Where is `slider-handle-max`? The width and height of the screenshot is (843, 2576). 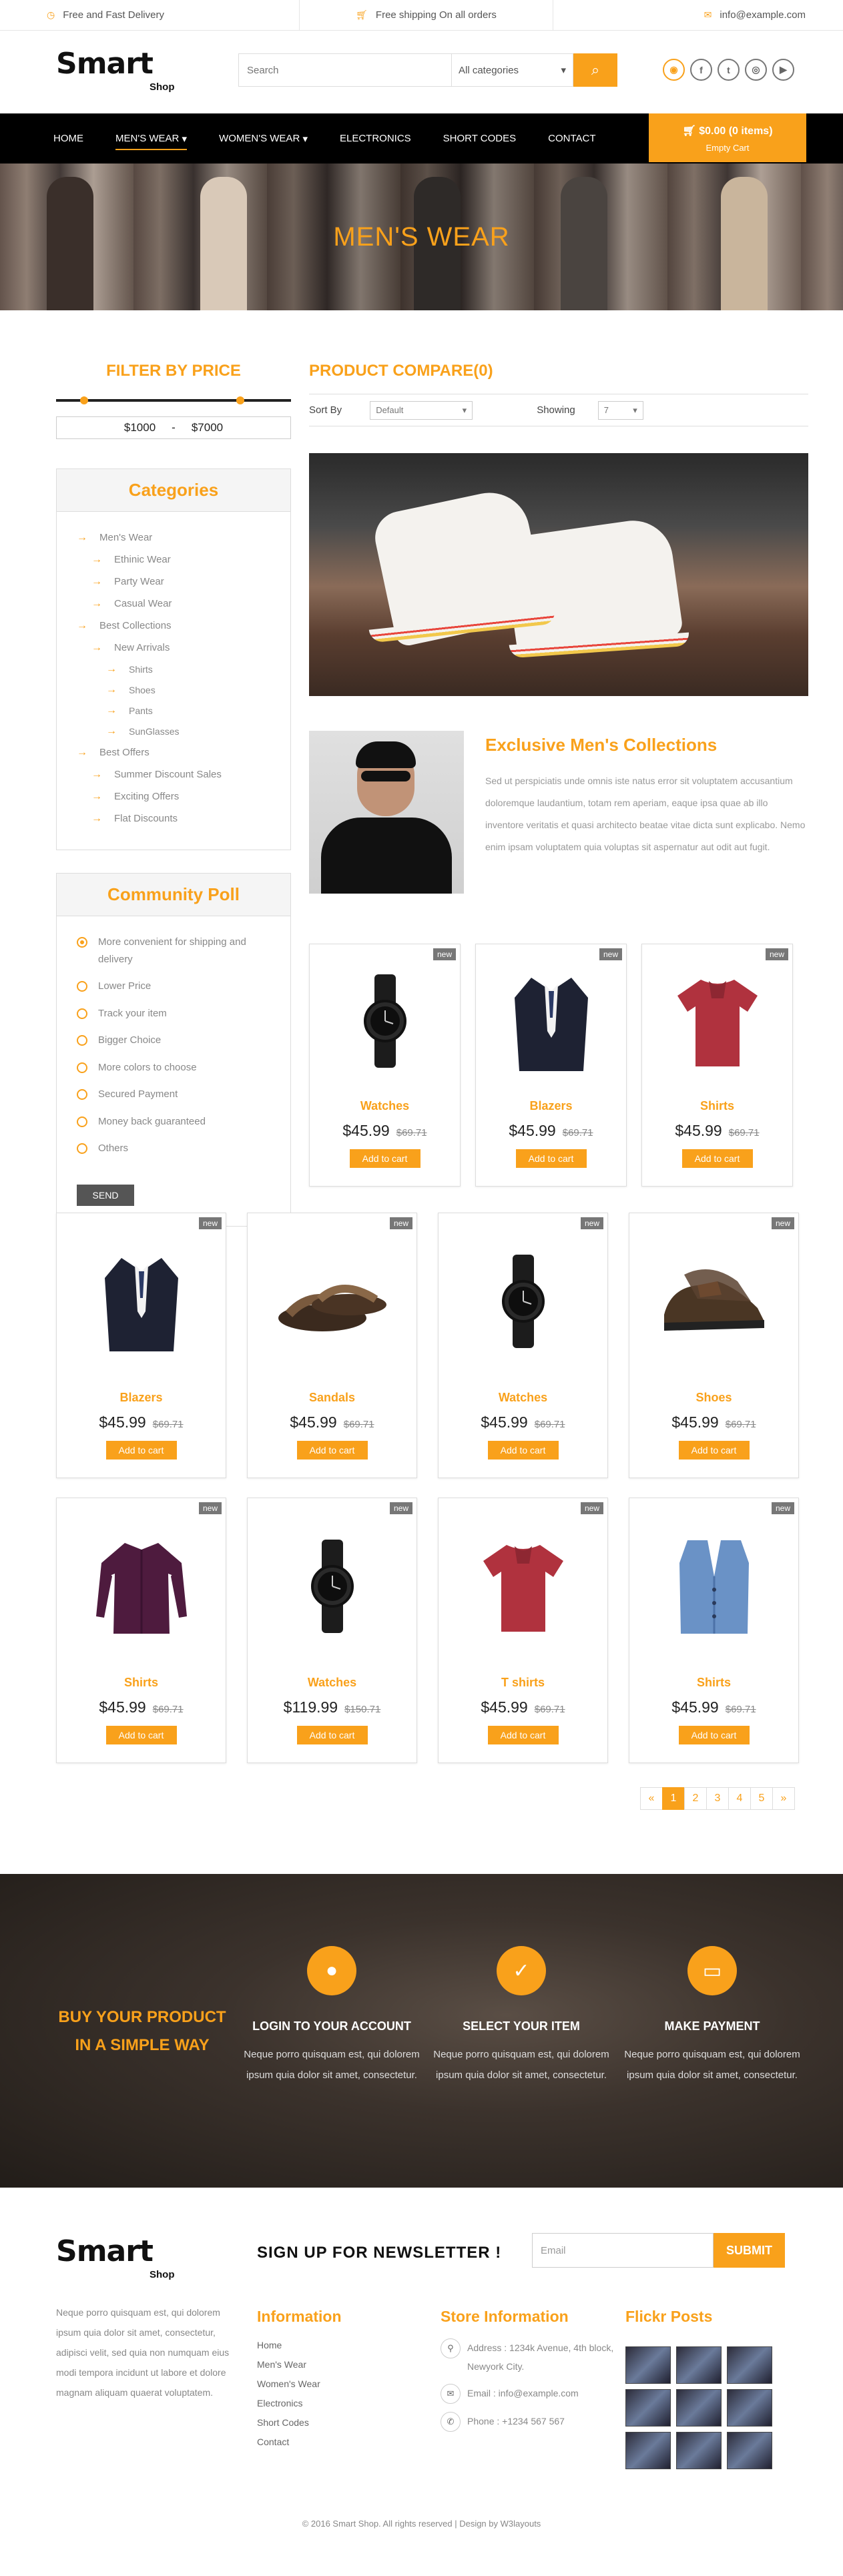 slider-handle-max is located at coordinates (240, 400).